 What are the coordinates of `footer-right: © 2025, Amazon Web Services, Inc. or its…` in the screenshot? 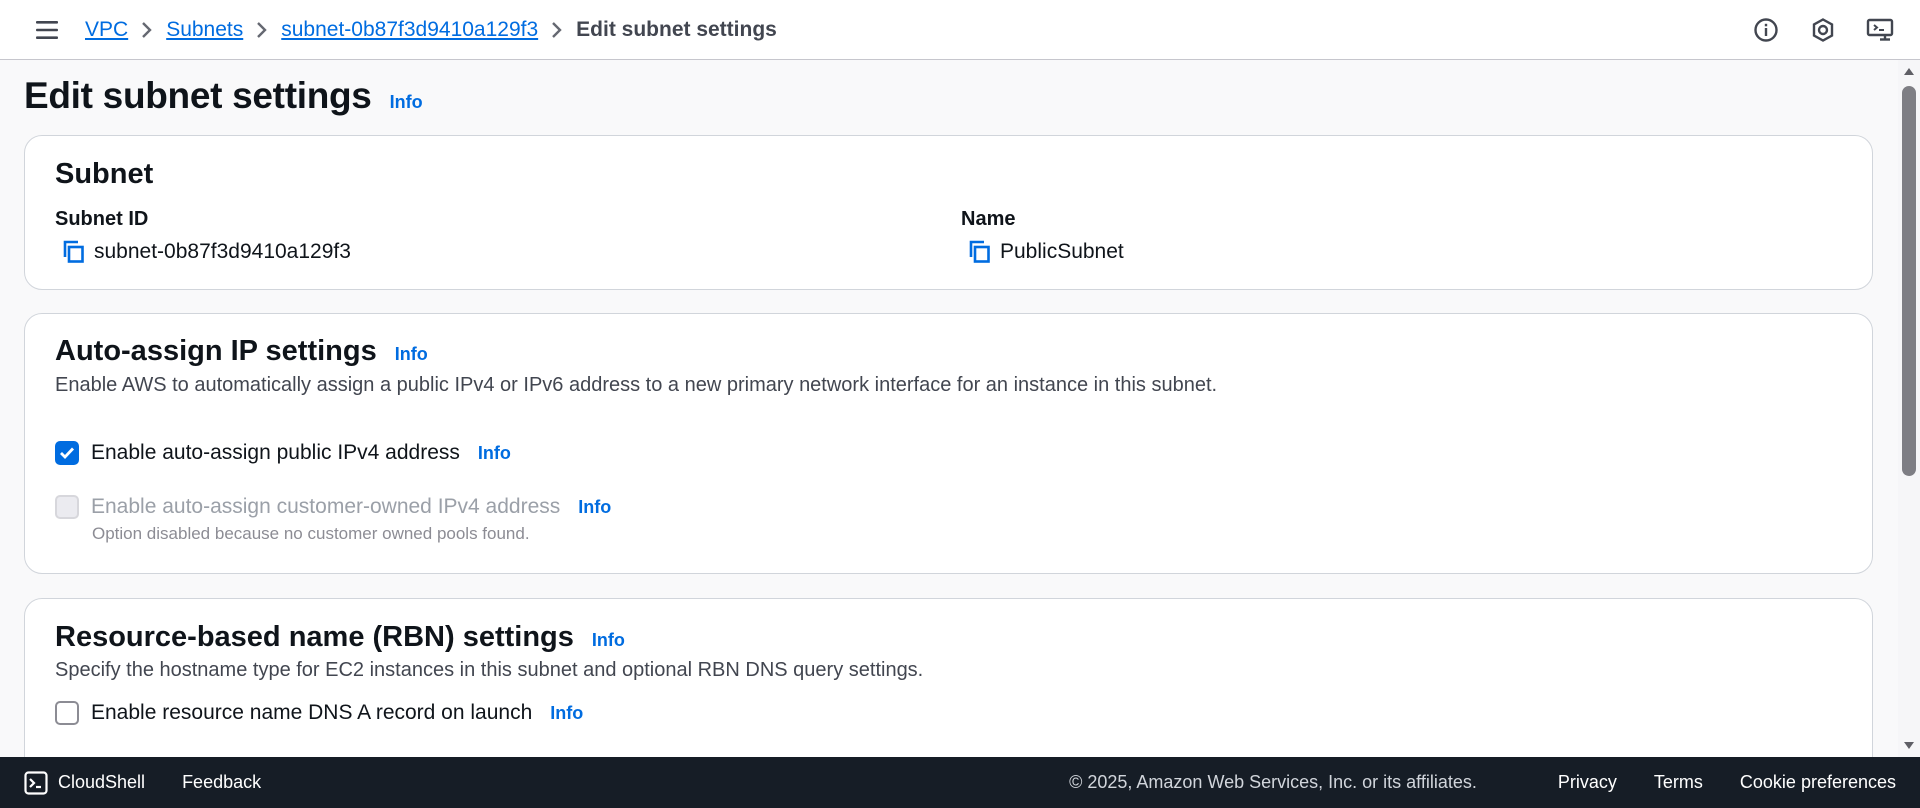 It's located at (1482, 782).